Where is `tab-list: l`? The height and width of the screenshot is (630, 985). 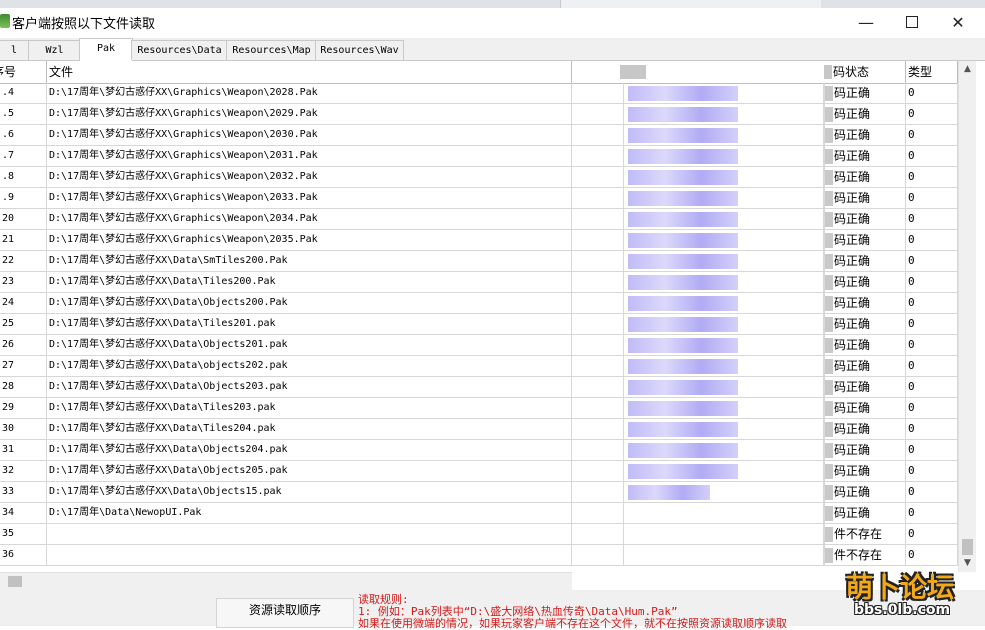
tab-list: l is located at coordinates (15, 50).